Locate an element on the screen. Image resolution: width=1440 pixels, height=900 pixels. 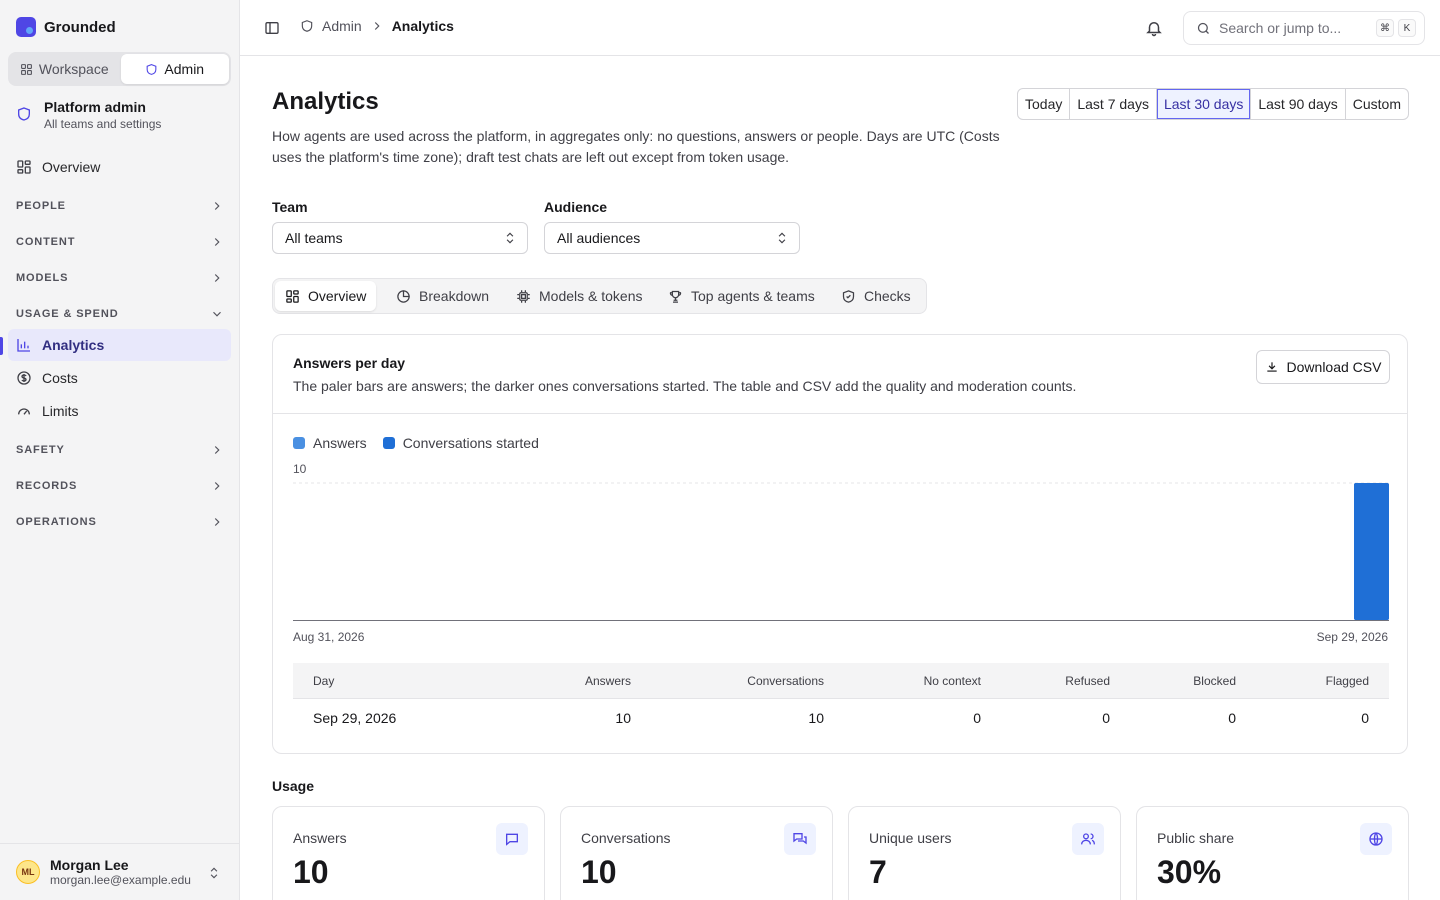
col-no-context: No context is located at coordinates (902, 681).